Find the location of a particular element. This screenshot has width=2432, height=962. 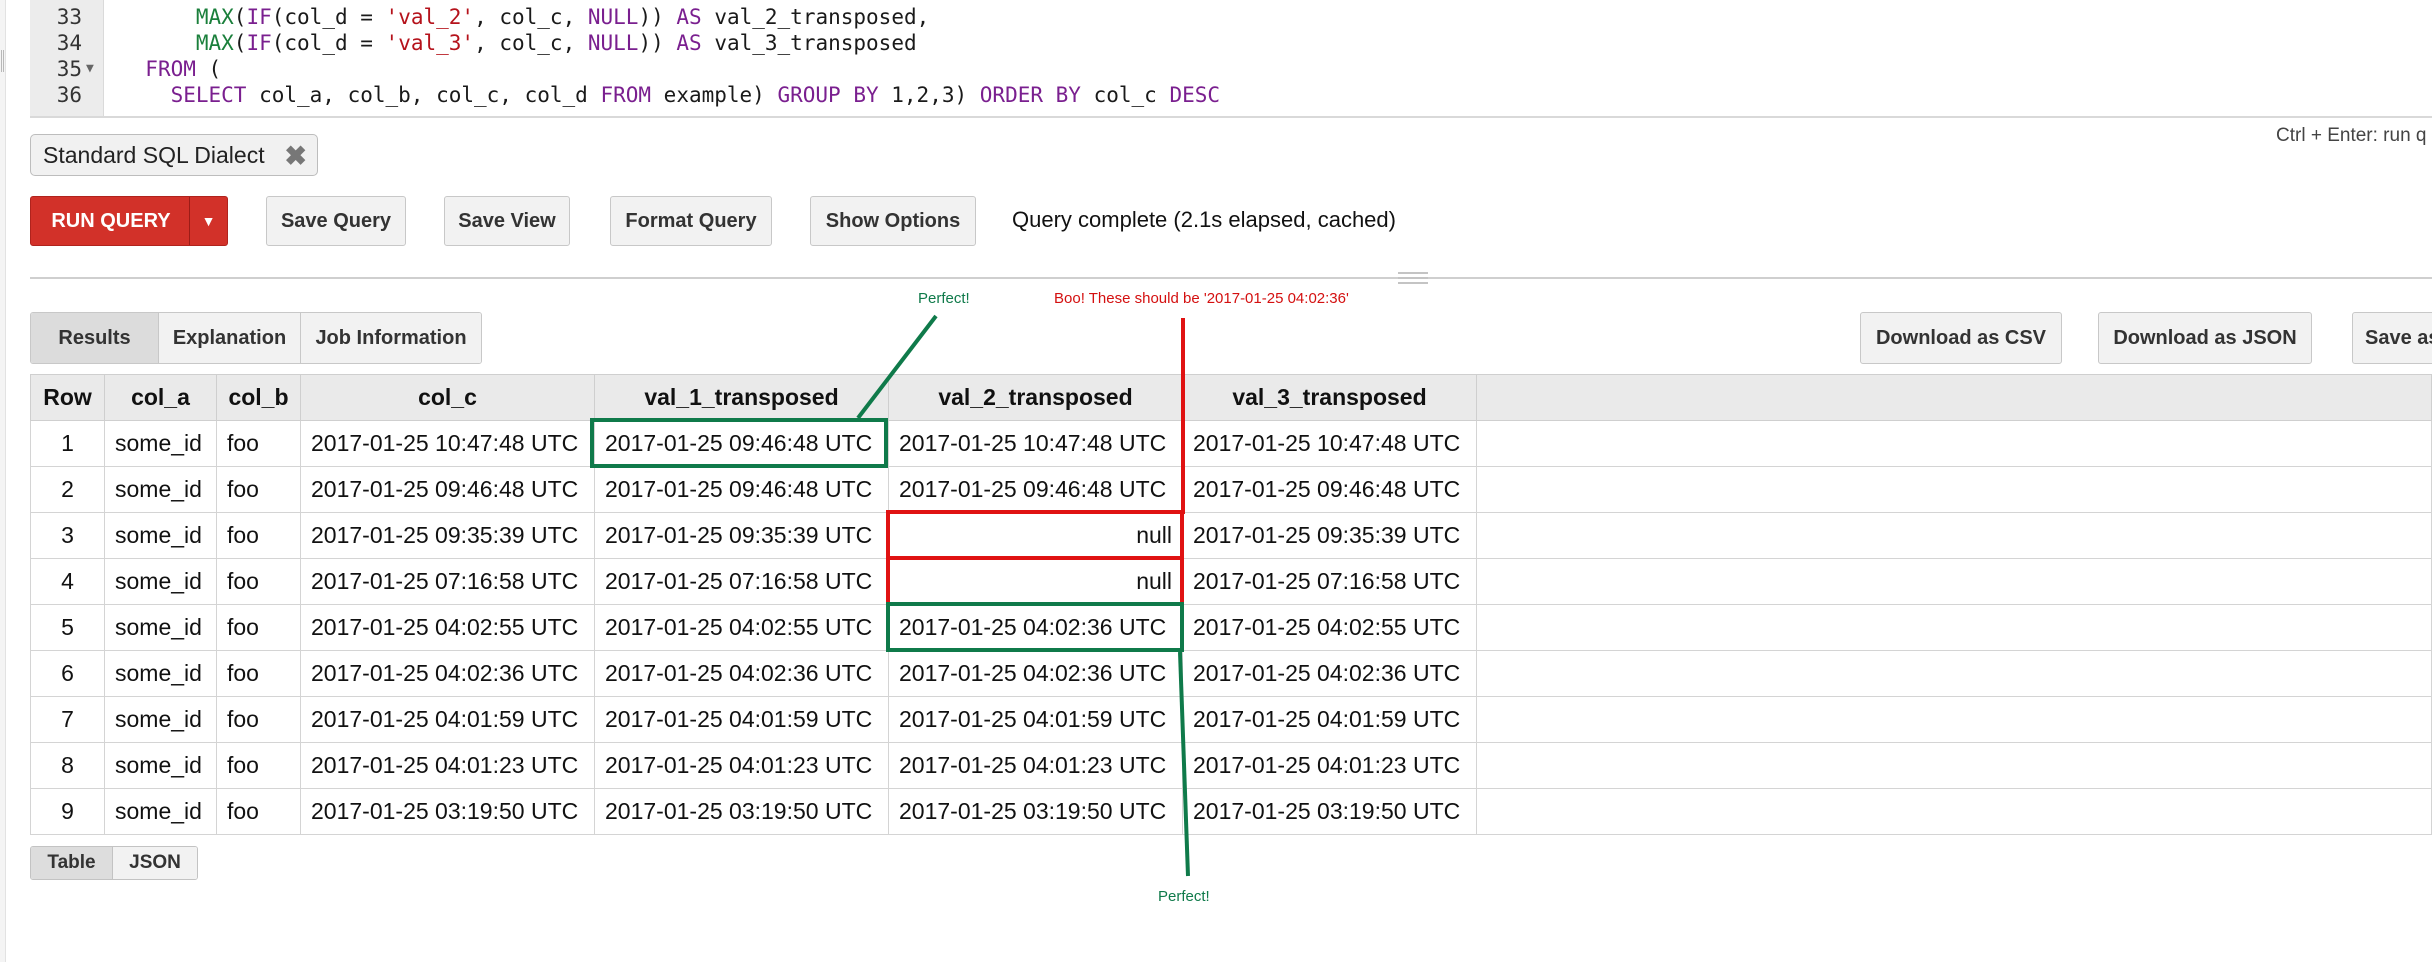

column-header-val-3-transposed: val_3_transposed is located at coordinates (1329, 397).